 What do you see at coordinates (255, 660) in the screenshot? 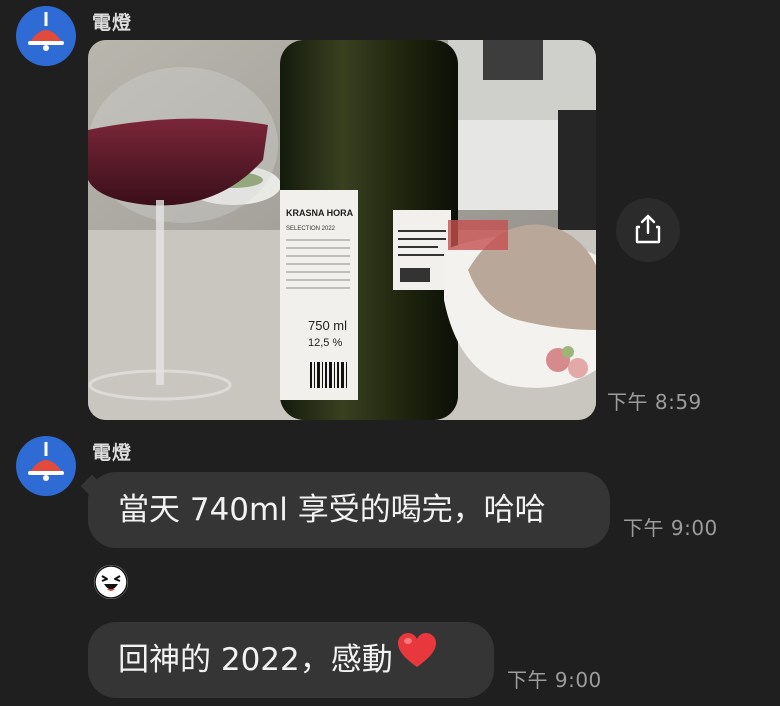
I see `message-text: 回神的 2022，感動` at bounding box center [255, 660].